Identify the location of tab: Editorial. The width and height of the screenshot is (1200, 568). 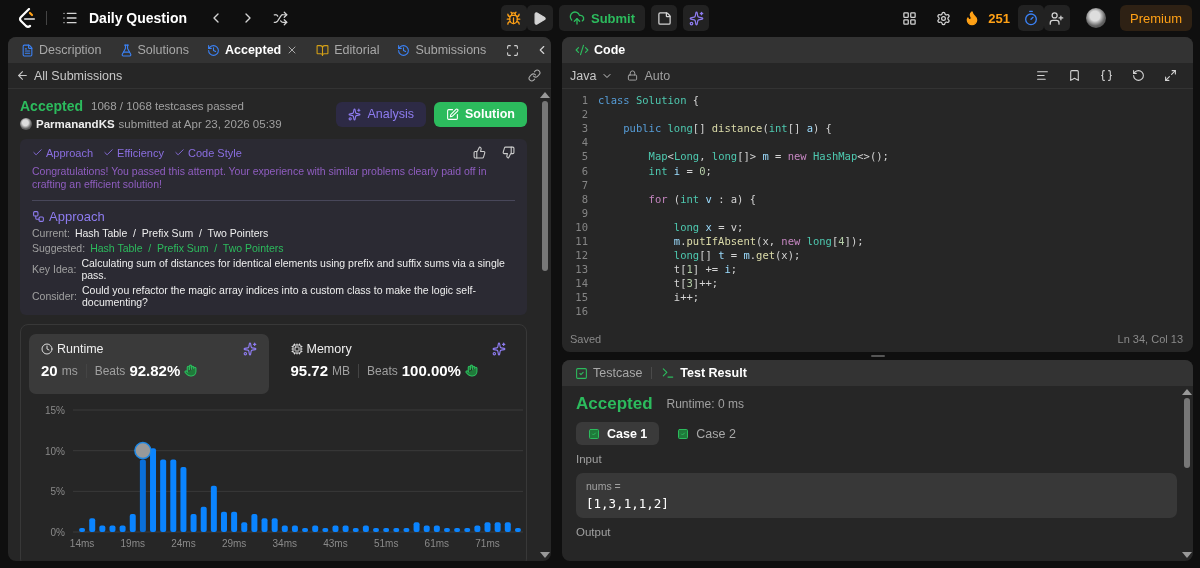
(348, 50).